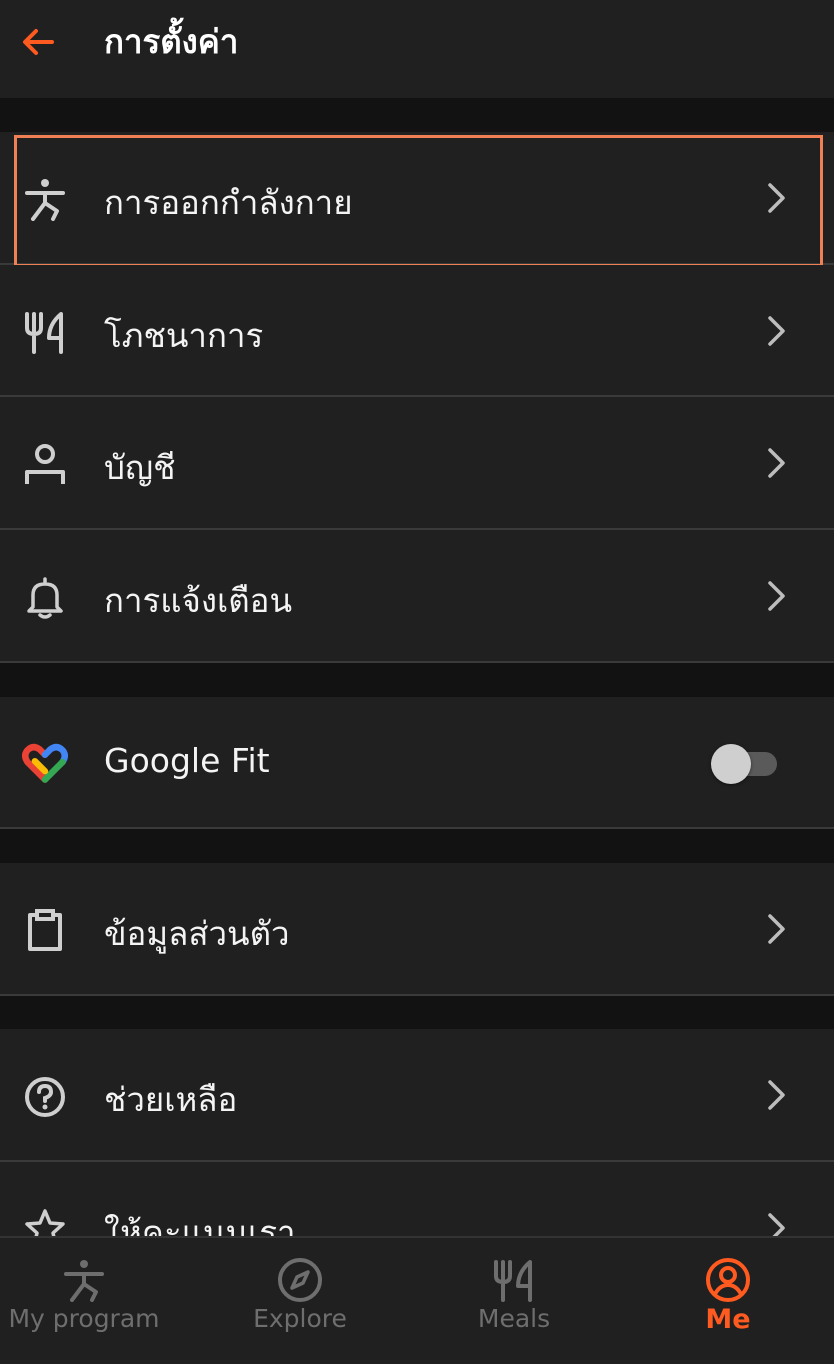  I want to click on star-icon, so click(45, 1221).